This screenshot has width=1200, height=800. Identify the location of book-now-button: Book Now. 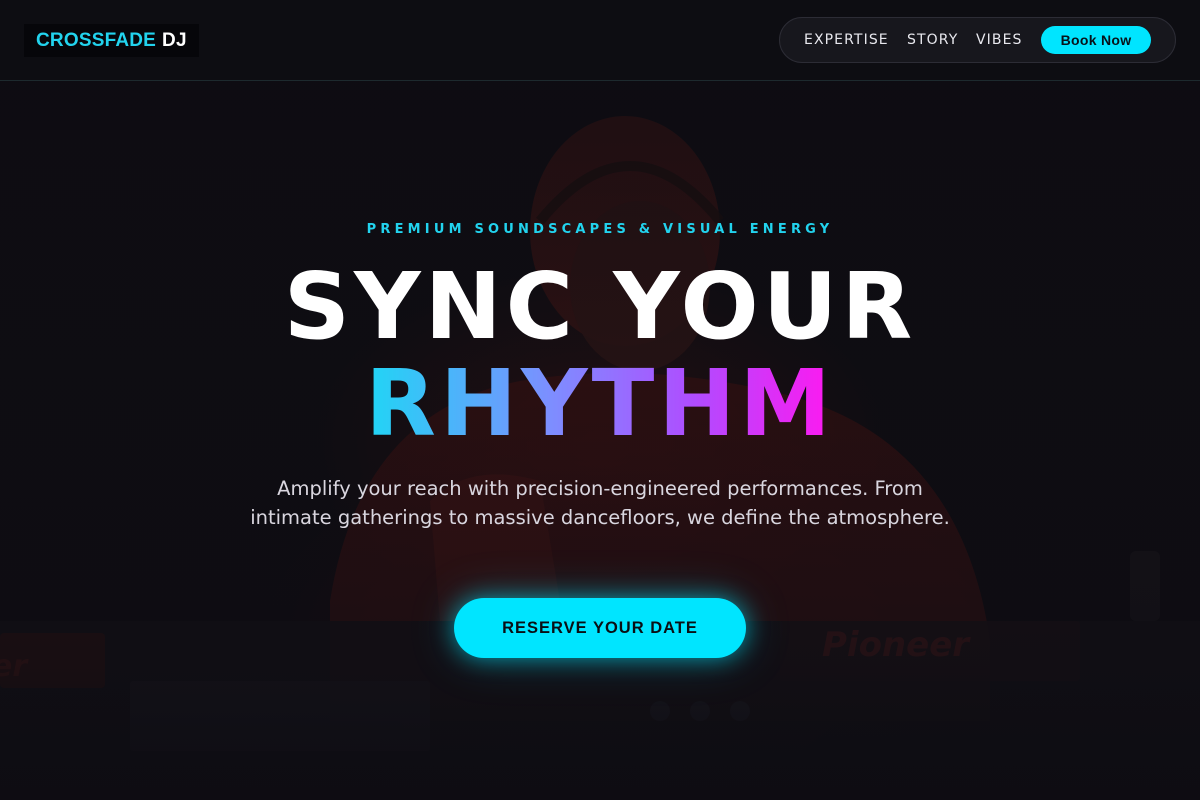
(1096, 40).